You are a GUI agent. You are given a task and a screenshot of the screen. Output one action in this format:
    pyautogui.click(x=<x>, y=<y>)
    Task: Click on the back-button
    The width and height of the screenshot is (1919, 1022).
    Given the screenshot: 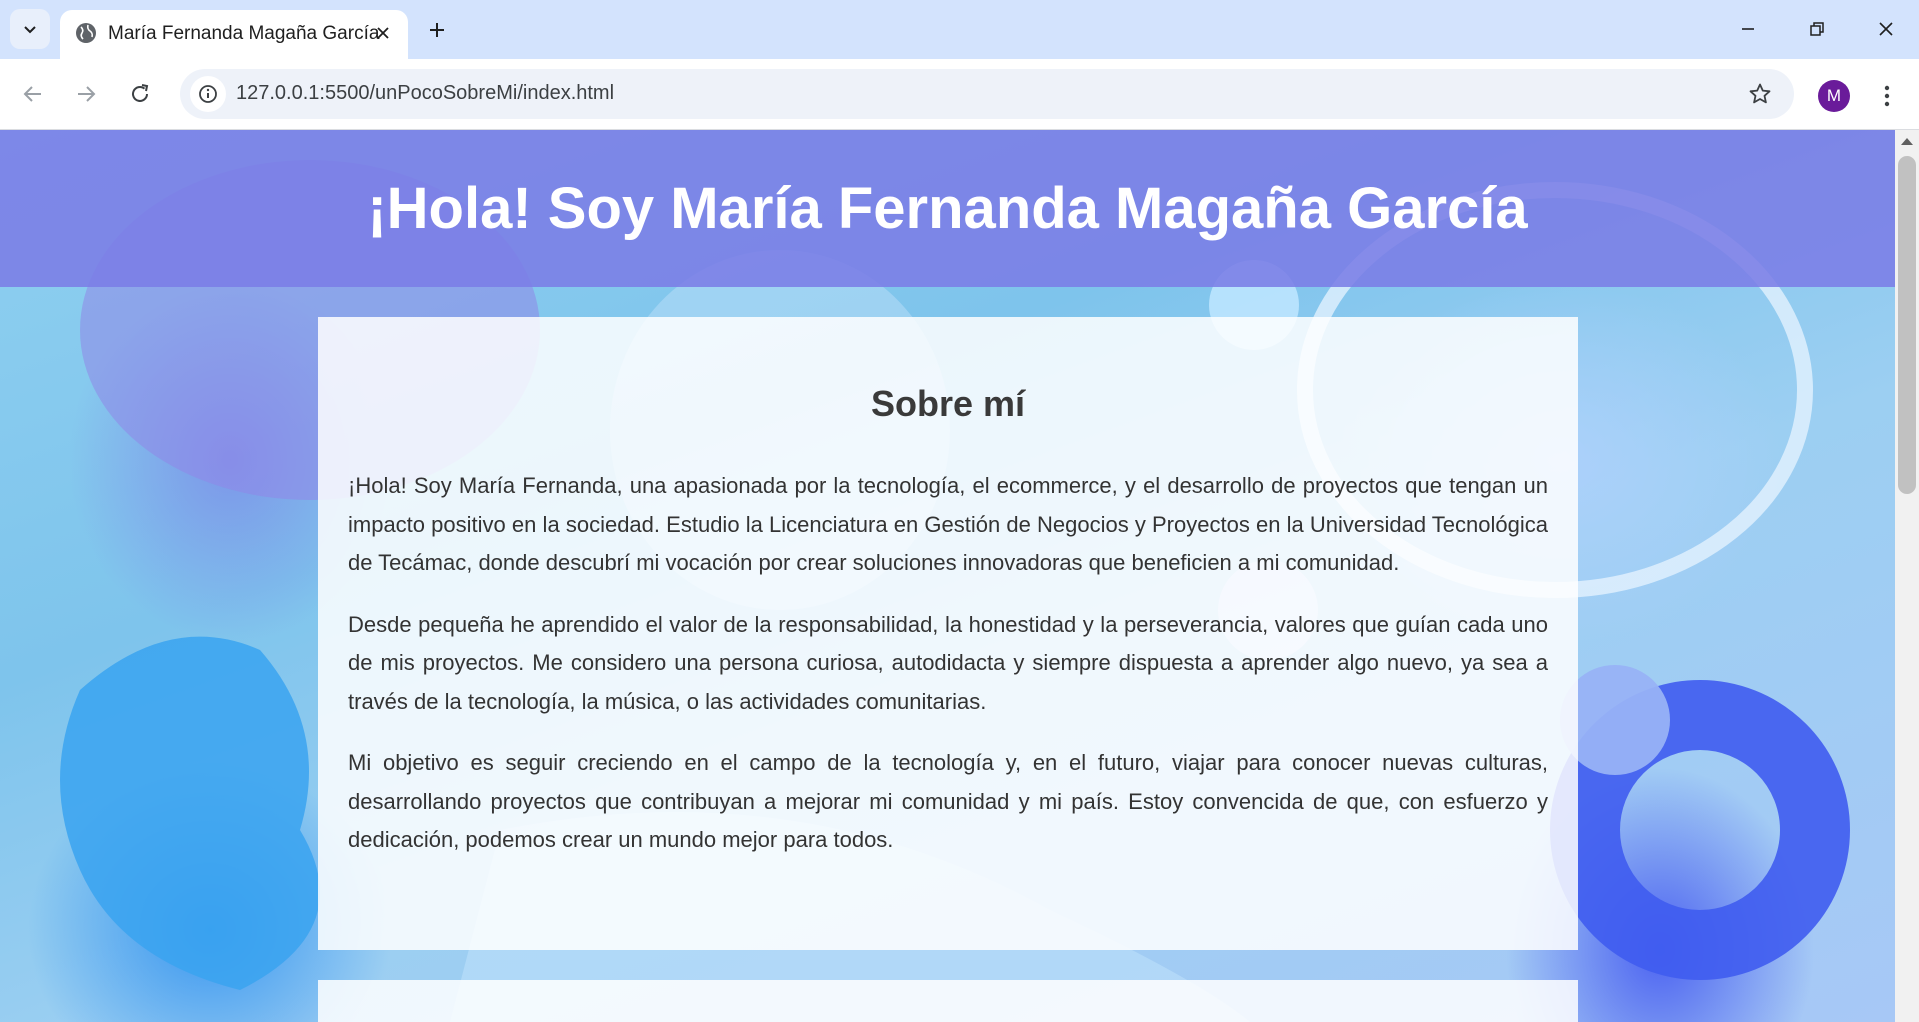 What is the action you would take?
    pyautogui.click(x=33, y=94)
    